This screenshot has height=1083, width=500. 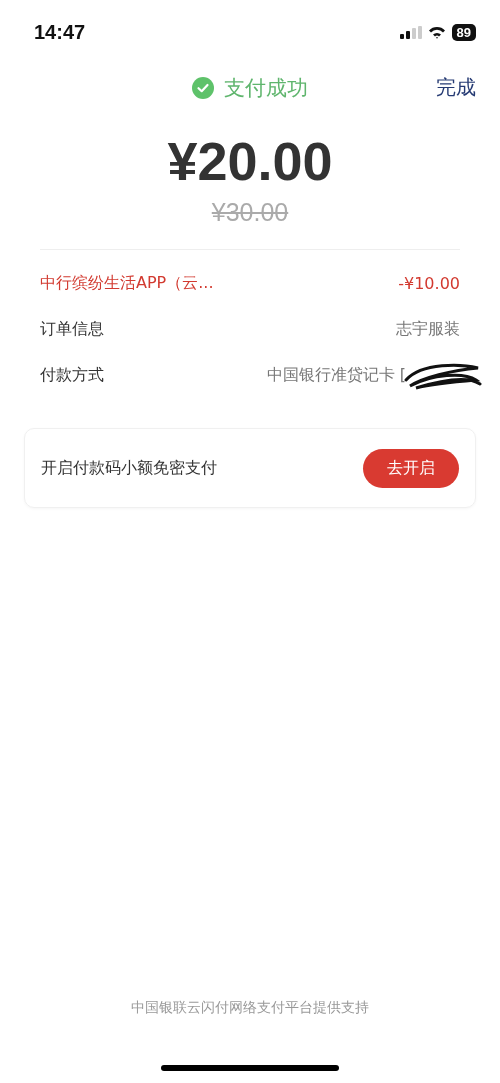 What do you see at coordinates (60, 32) in the screenshot?
I see `status-time: 14:47` at bounding box center [60, 32].